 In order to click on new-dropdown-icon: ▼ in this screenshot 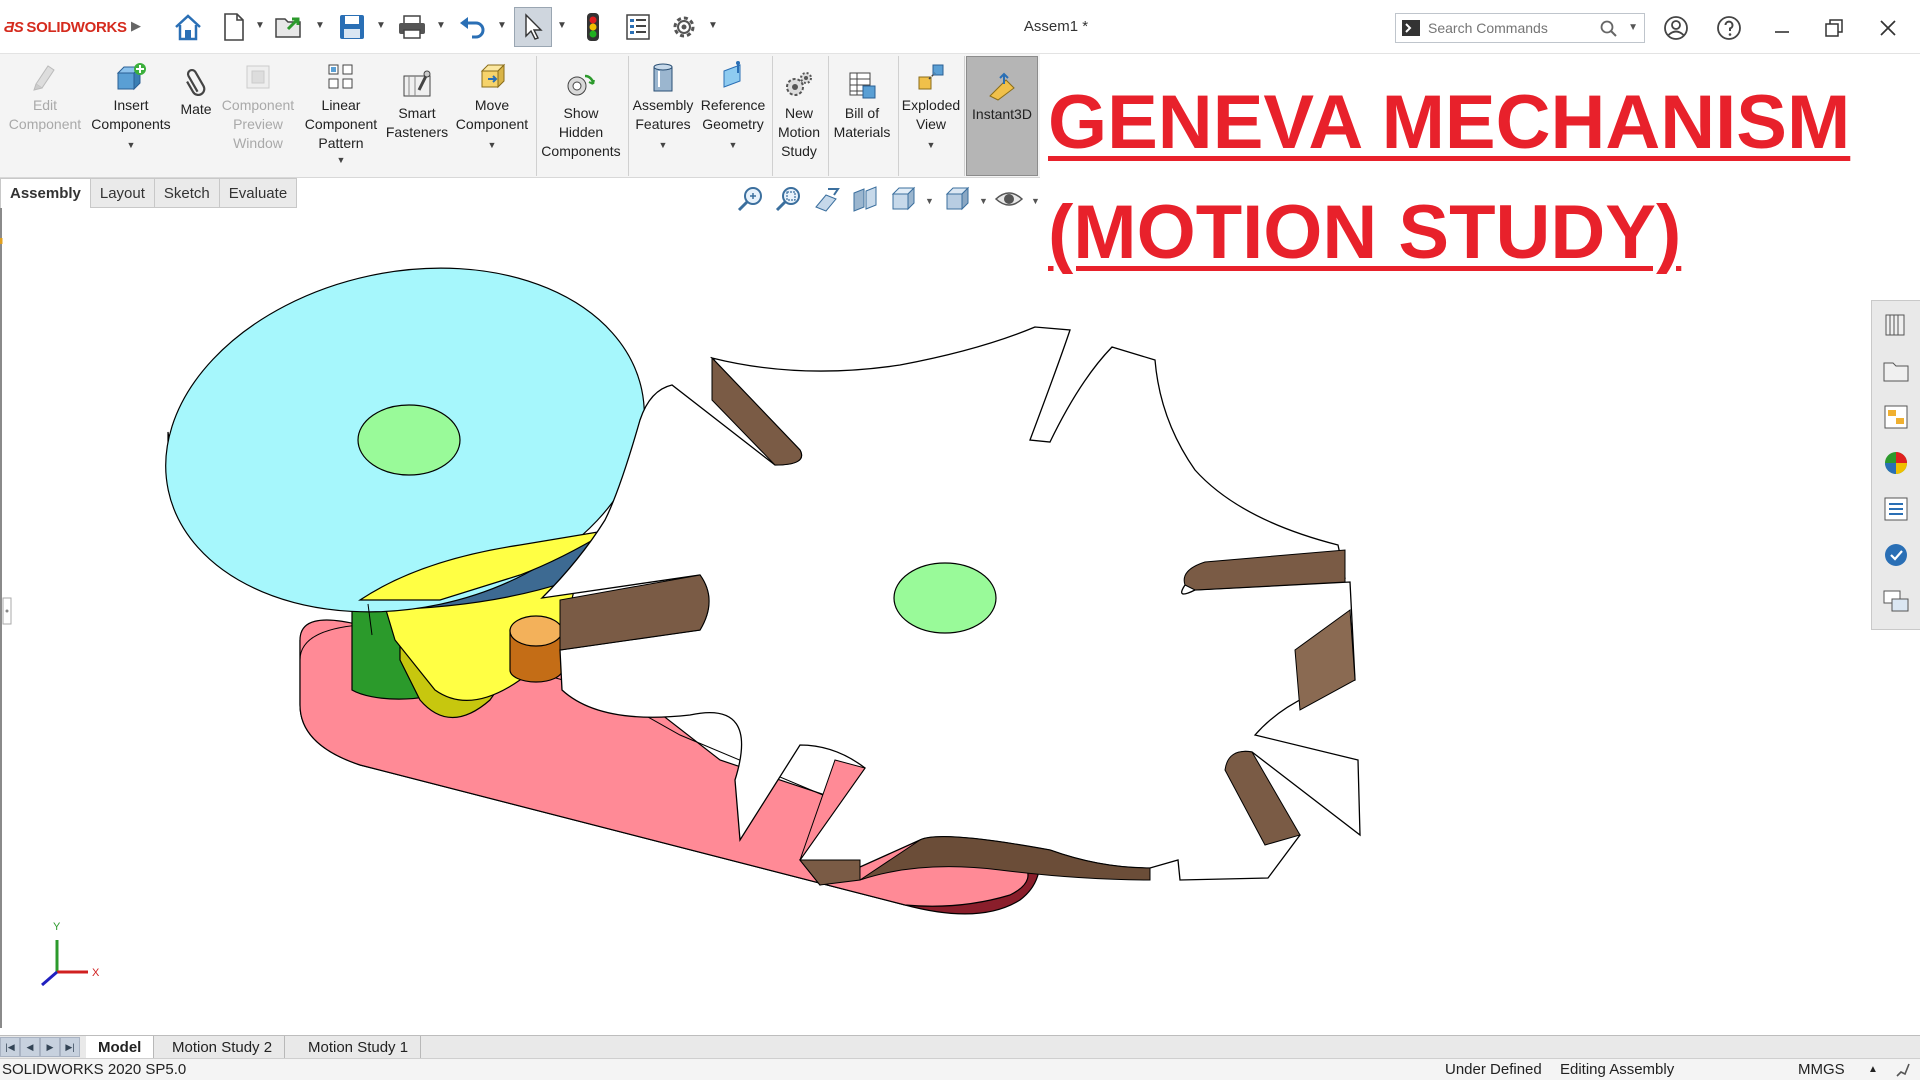, I will do `click(260, 25)`.